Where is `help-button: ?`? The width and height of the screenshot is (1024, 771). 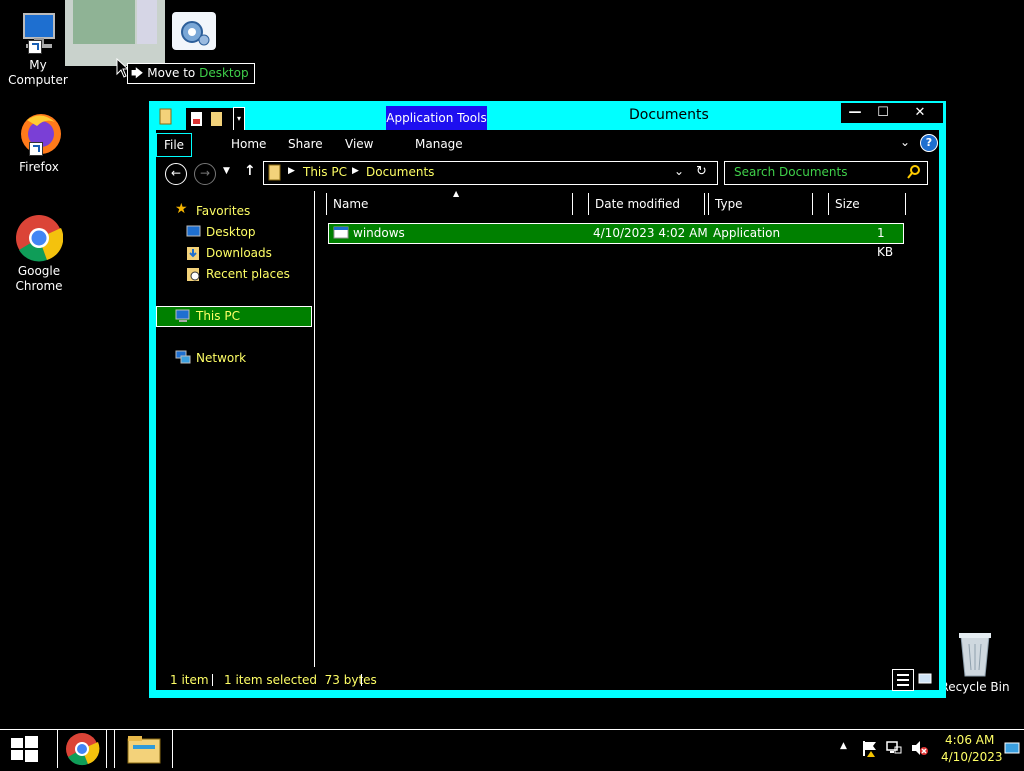 help-button: ? is located at coordinates (929, 143).